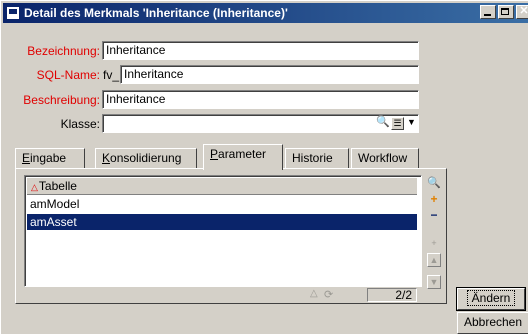  What do you see at coordinates (269, 74) in the screenshot?
I see `sqlname-field: Inheritance` at bounding box center [269, 74].